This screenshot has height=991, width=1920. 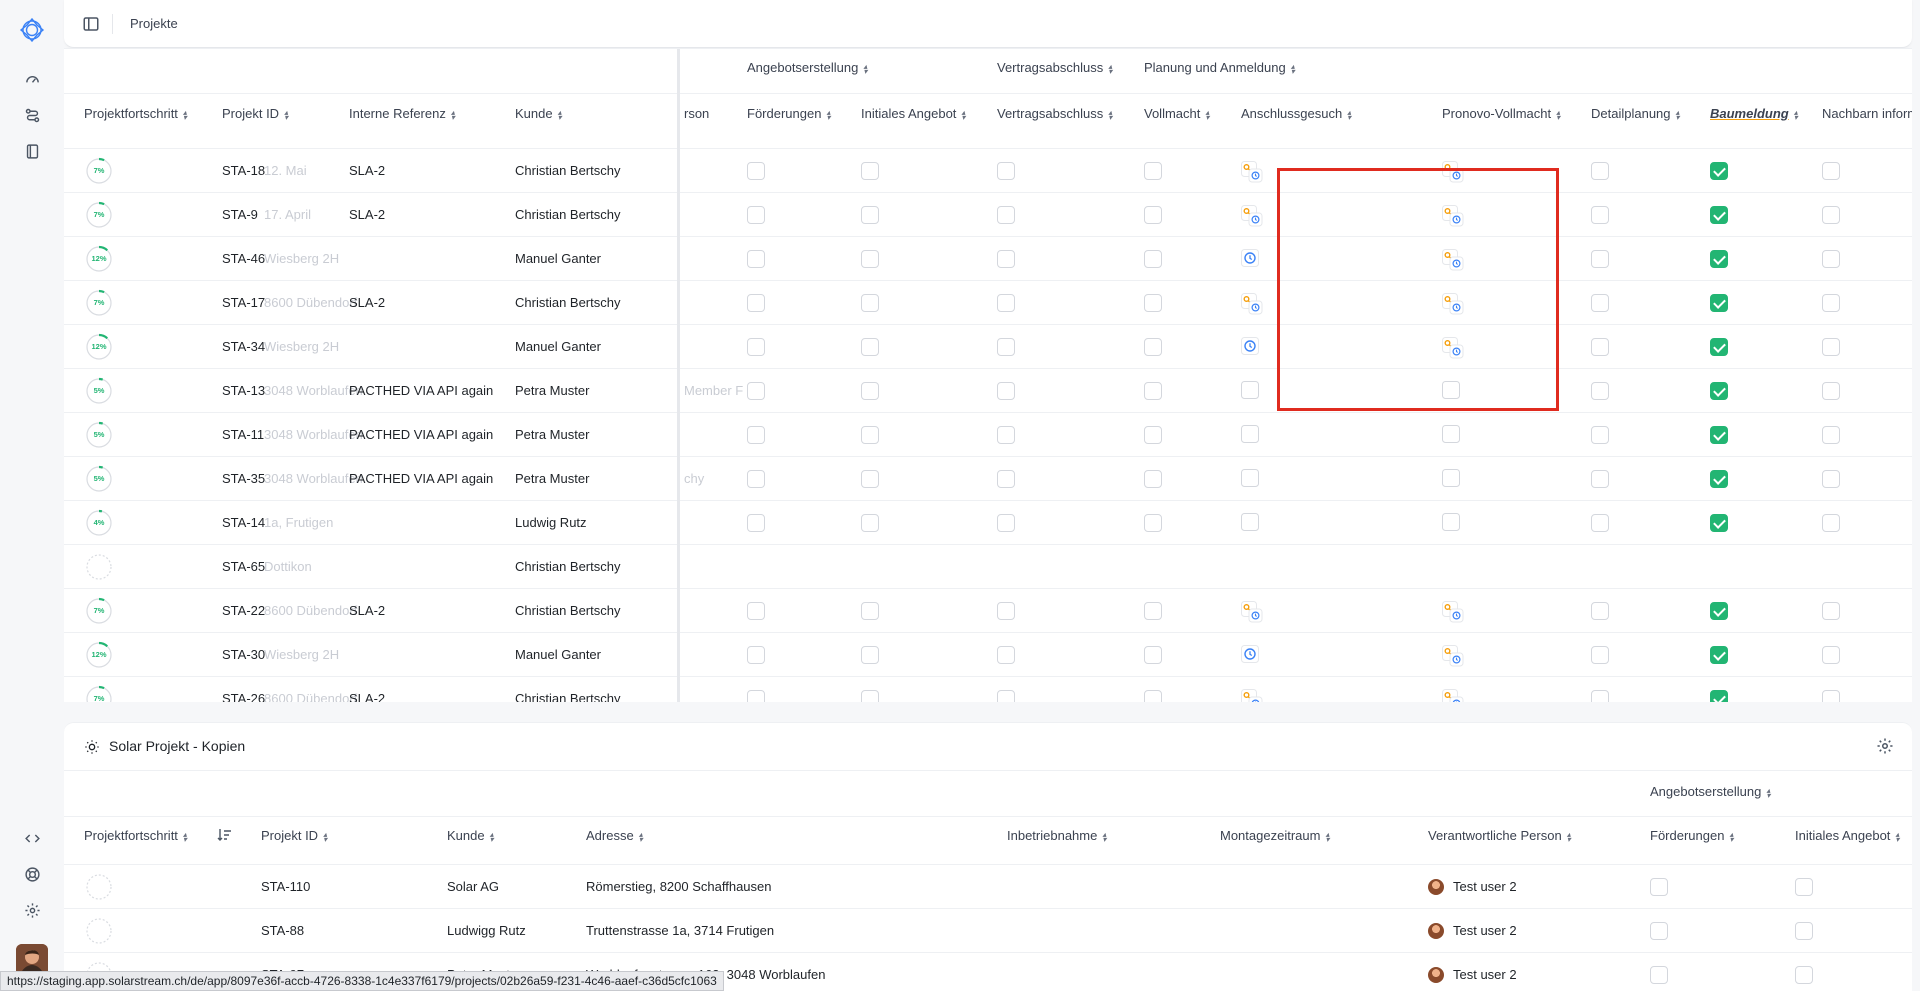 I want to click on group-header-planung: Planung und Anmeldung, so click(x=1219, y=67).